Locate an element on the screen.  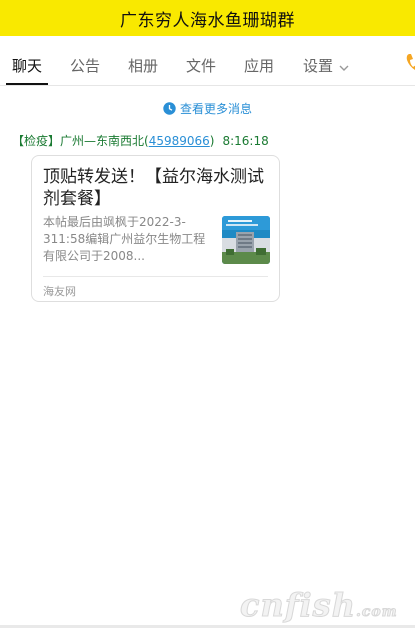
group-header: 广东穷人海水鱼珊瑚群 is located at coordinates (207, 18).